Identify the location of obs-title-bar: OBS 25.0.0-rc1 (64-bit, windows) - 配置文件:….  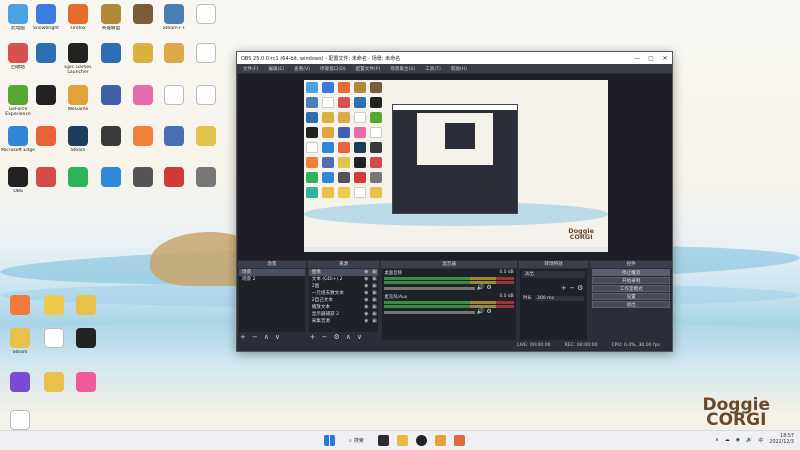
(454, 58).